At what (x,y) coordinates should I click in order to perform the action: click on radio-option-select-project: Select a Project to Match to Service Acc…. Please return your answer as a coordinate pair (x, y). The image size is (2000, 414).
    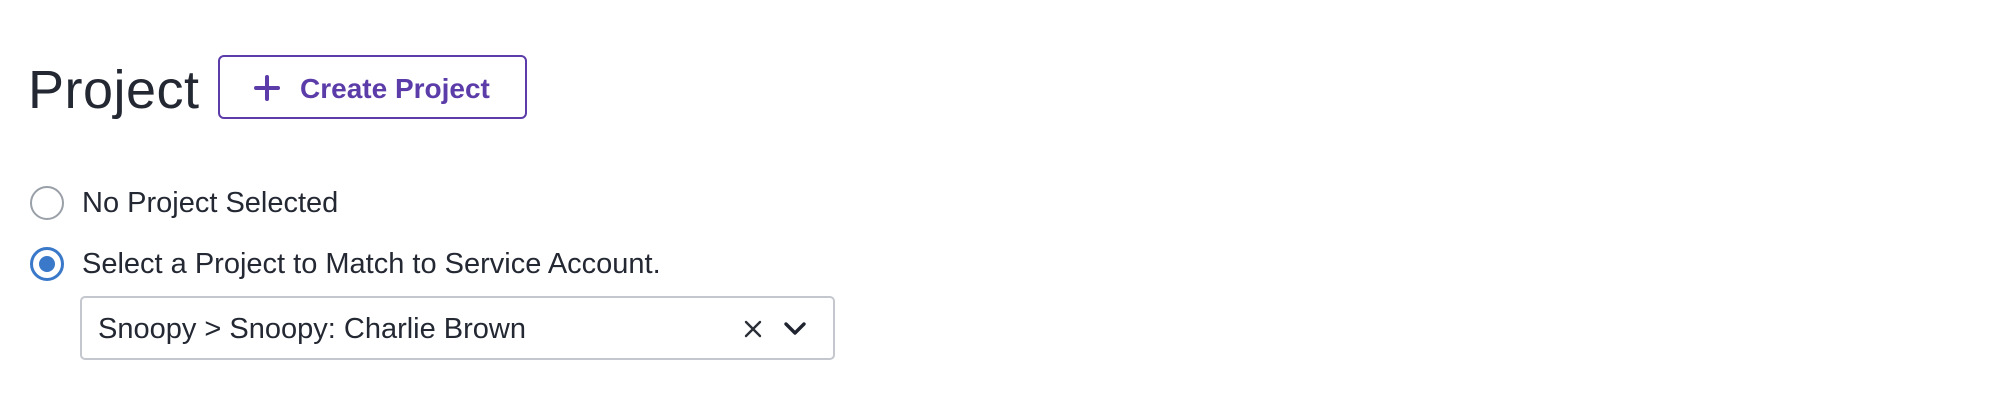
    Looking at the image, I should click on (345, 264).